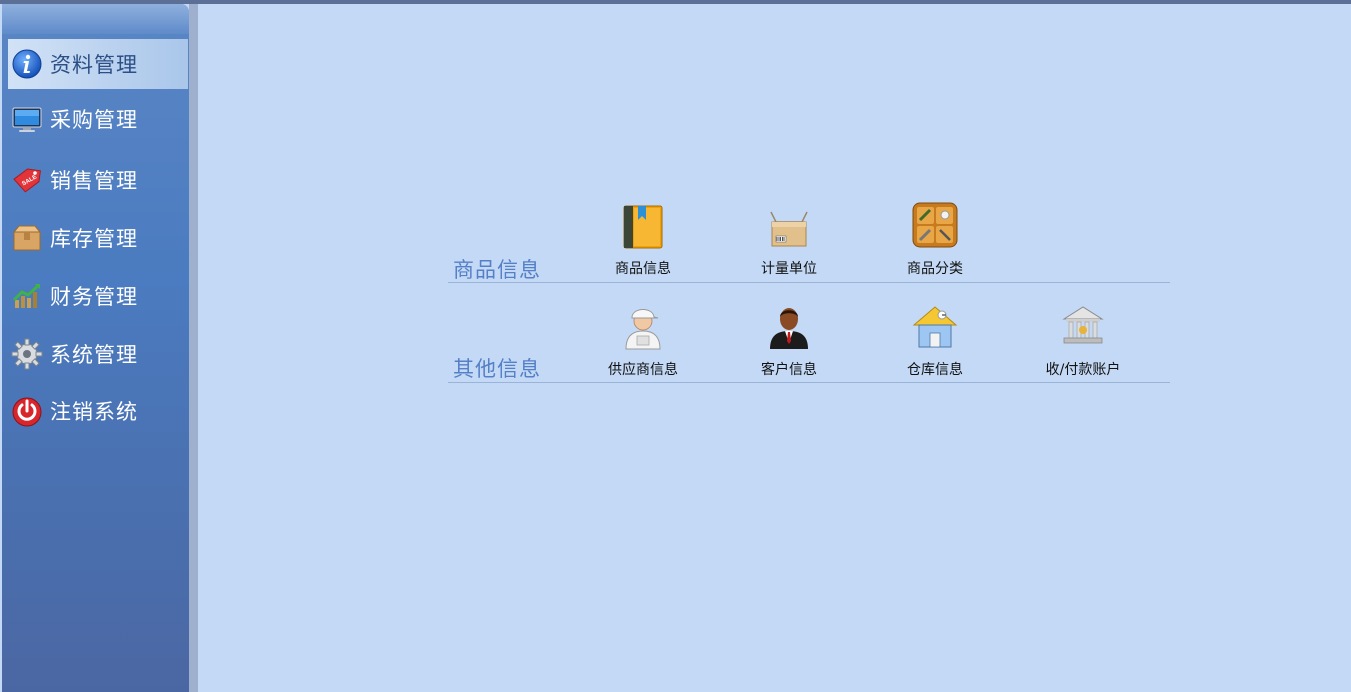 The height and width of the screenshot is (692, 1351). I want to click on sidebar-splitter, so click(193, 348).